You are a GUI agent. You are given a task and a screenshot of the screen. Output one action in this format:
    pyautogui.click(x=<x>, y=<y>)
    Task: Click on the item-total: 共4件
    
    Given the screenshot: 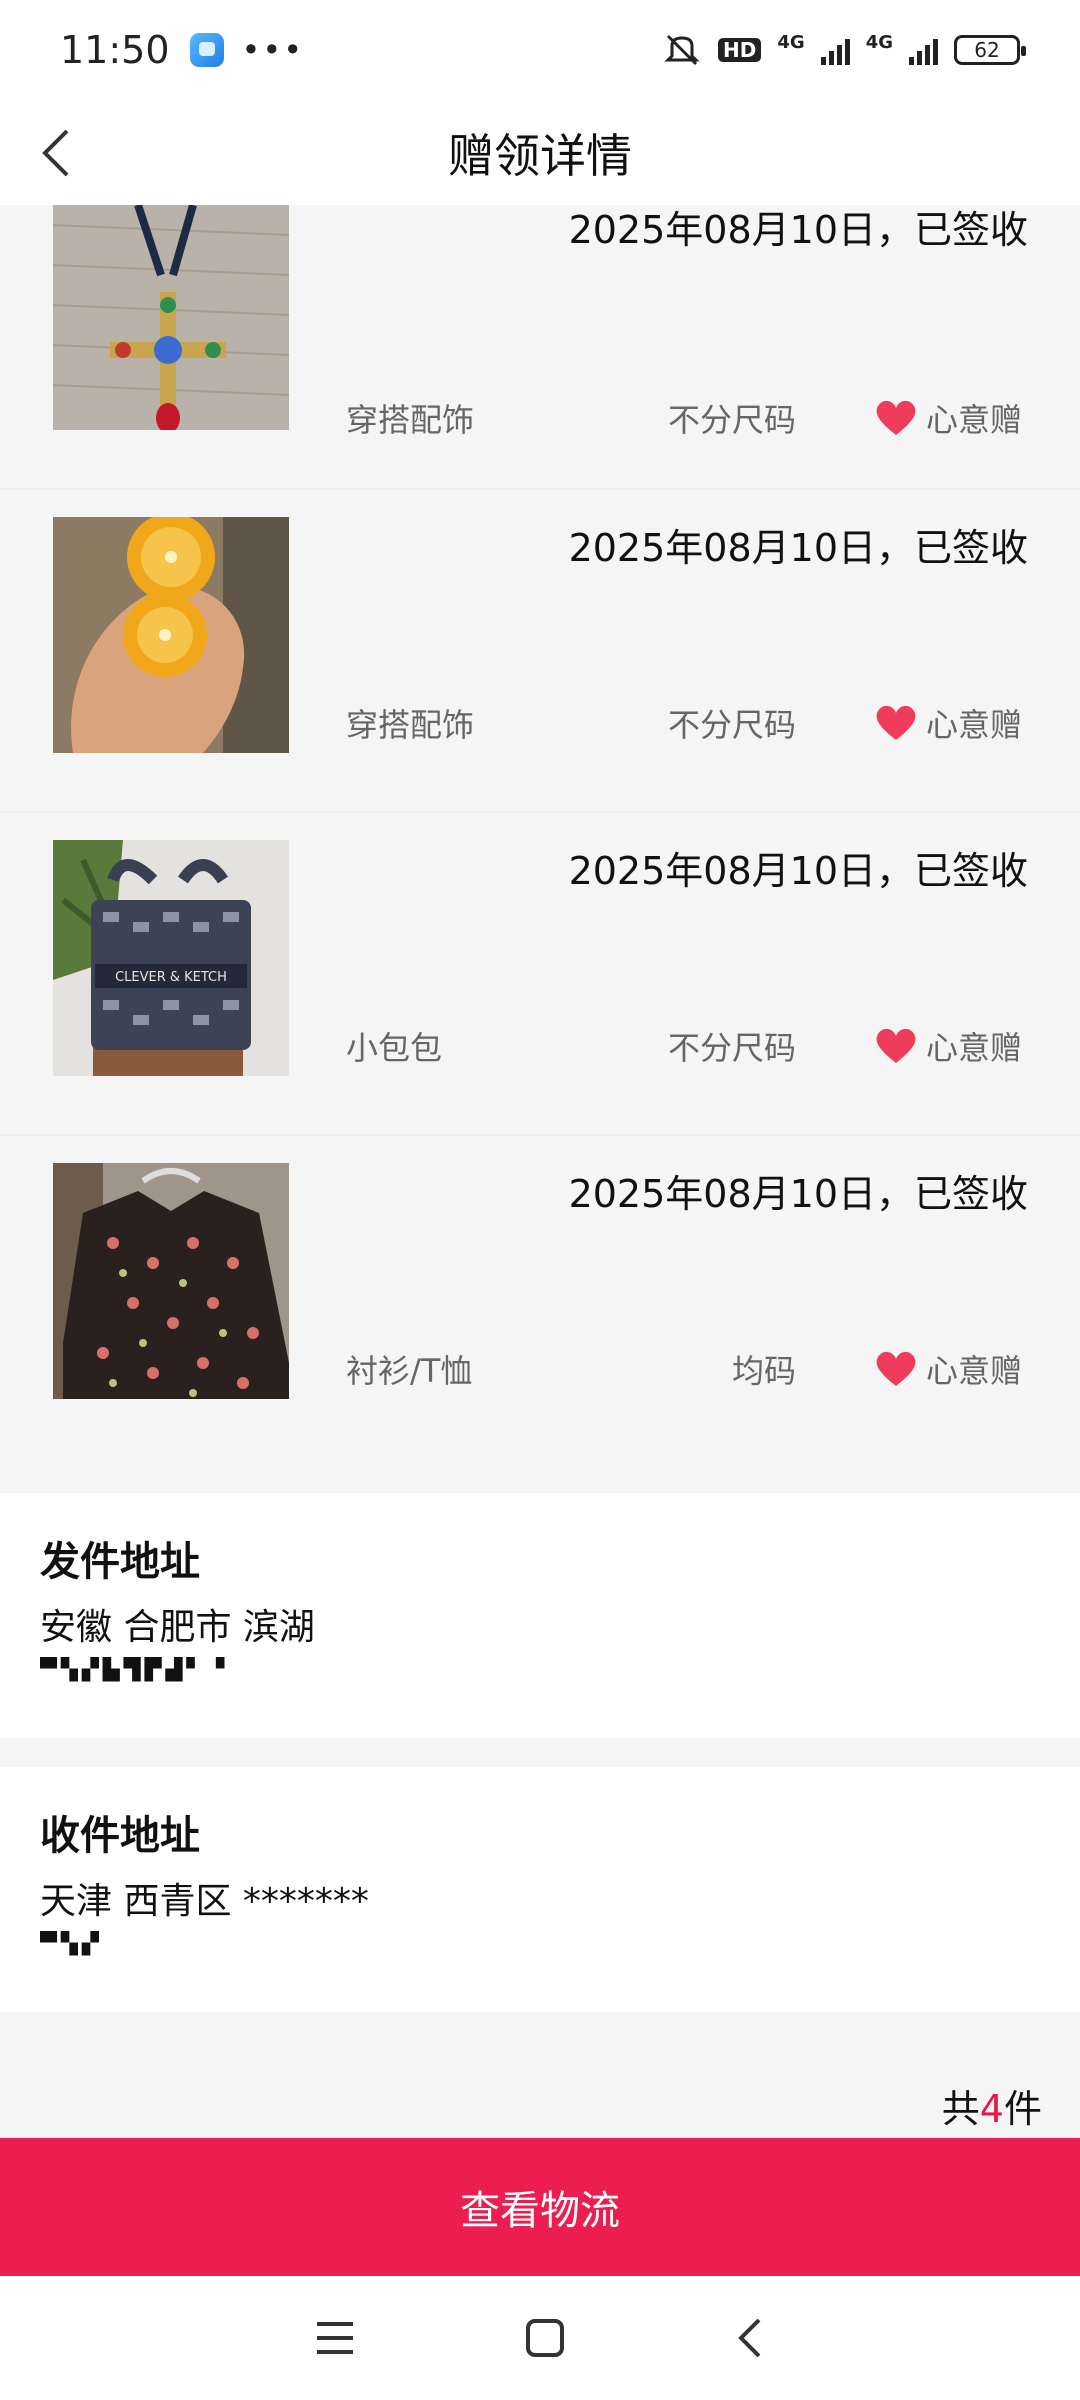 What is the action you would take?
    pyautogui.click(x=992, y=2105)
    